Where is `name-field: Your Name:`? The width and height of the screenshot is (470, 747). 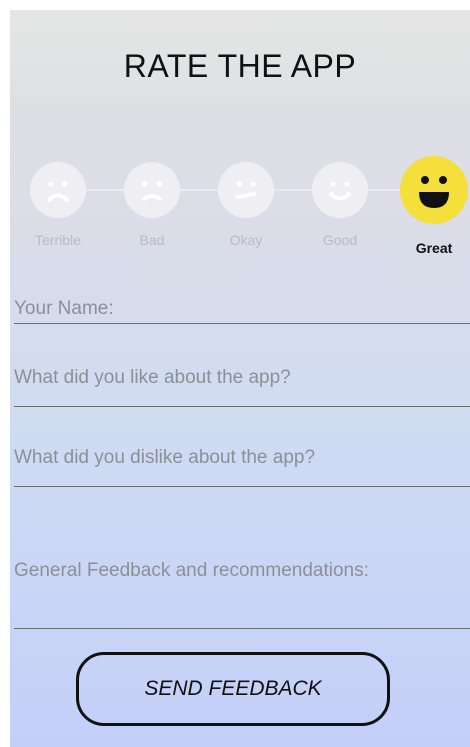
name-field: Your Name: is located at coordinates (64, 309).